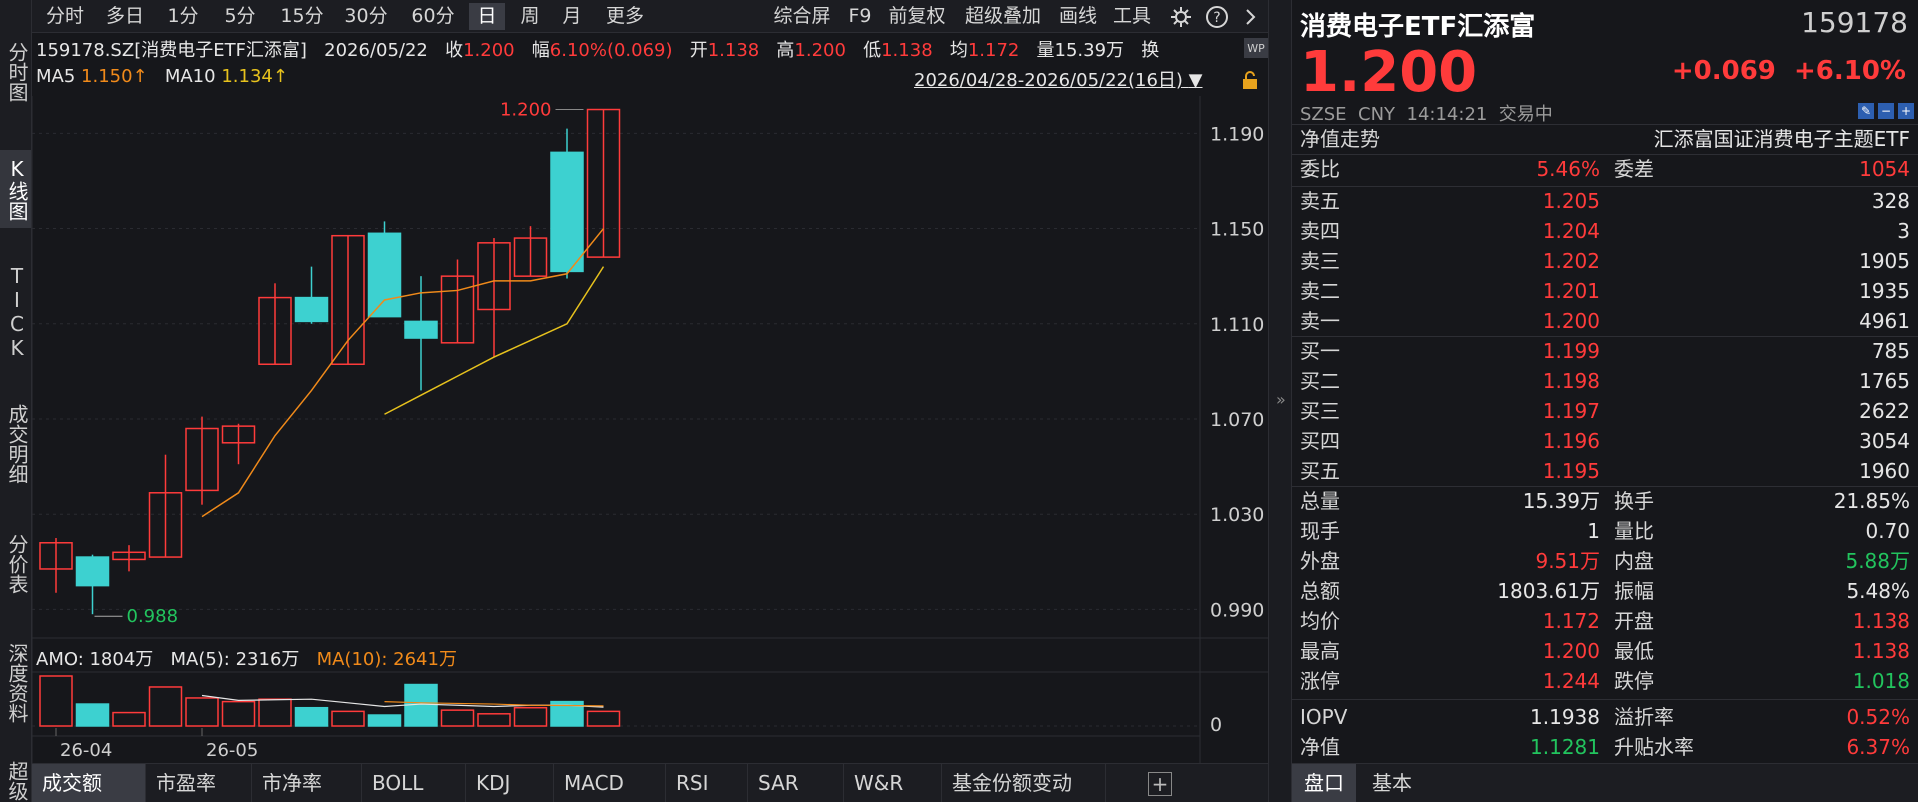  What do you see at coordinates (1324, 783) in the screenshot?
I see `tab-handicap: 盘口` at bounding box center [1324, 783].